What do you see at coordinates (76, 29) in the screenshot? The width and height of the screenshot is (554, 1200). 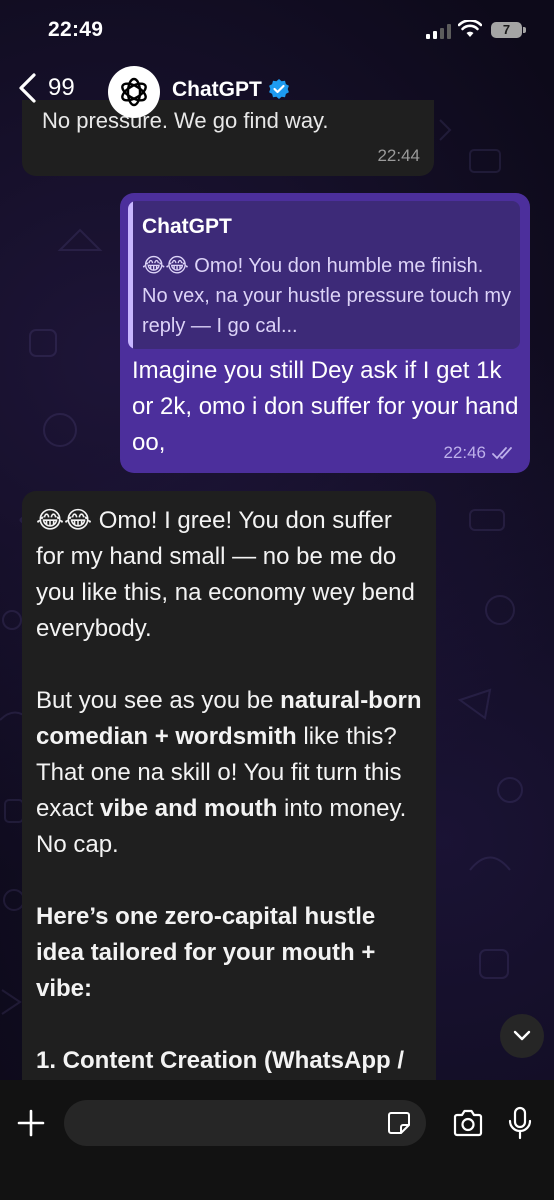 I see `status-time: 22:49` at bounding box center [76, 29].